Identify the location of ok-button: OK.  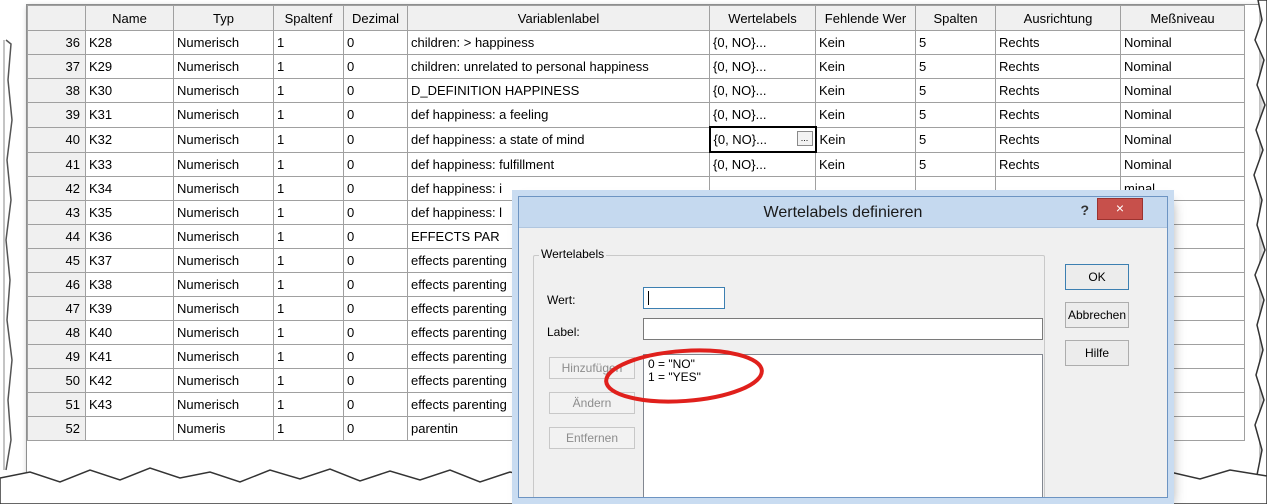
(1097, 277).